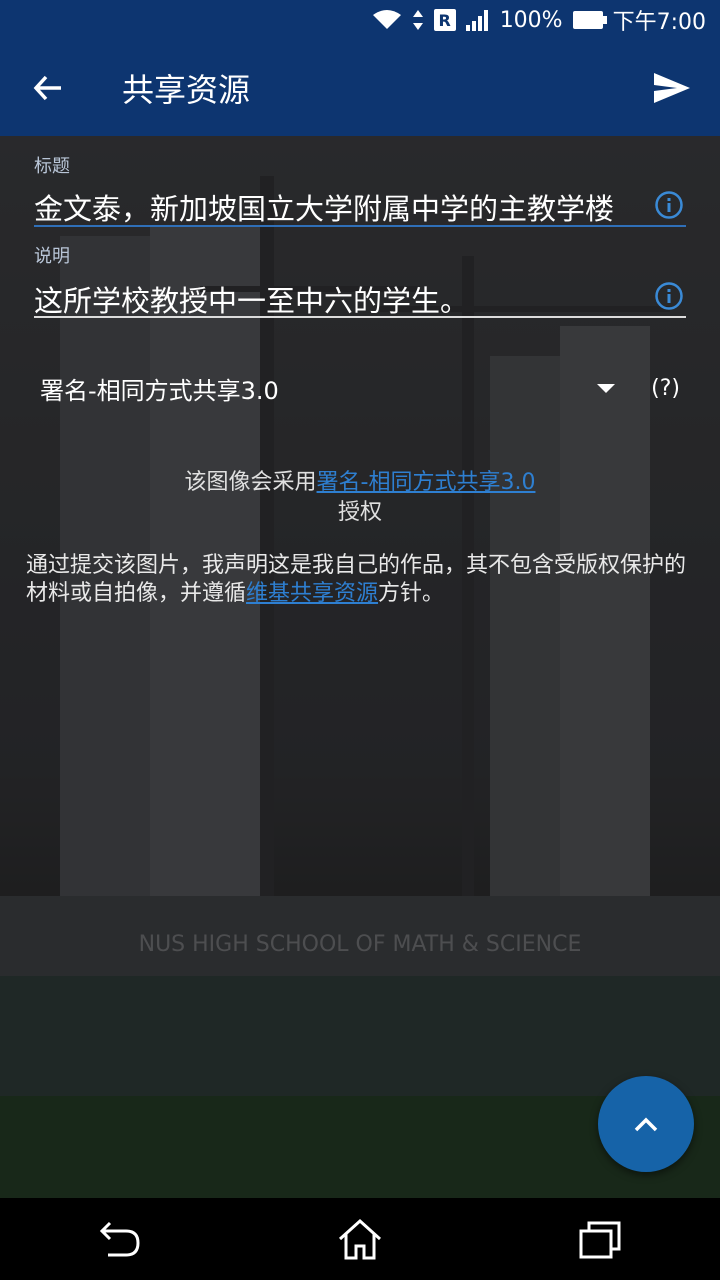 Image resolution: width=720 pixels, height=1280 pixels. Describe the element at coordinates (312, 593) in the screenshot. I see `commons-policy-link: 维基共享资源` at that location.